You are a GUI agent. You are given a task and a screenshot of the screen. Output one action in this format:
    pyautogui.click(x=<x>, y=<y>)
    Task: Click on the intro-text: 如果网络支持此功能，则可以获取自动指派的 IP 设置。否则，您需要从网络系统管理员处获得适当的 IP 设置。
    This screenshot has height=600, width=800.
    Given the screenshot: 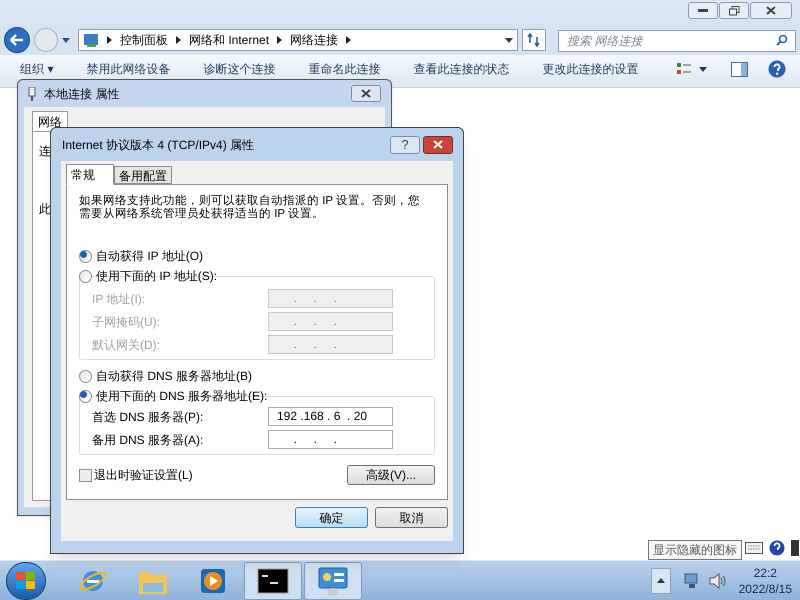 What is the action you would take?
    pyautogui.click(x=250, y=208)
    